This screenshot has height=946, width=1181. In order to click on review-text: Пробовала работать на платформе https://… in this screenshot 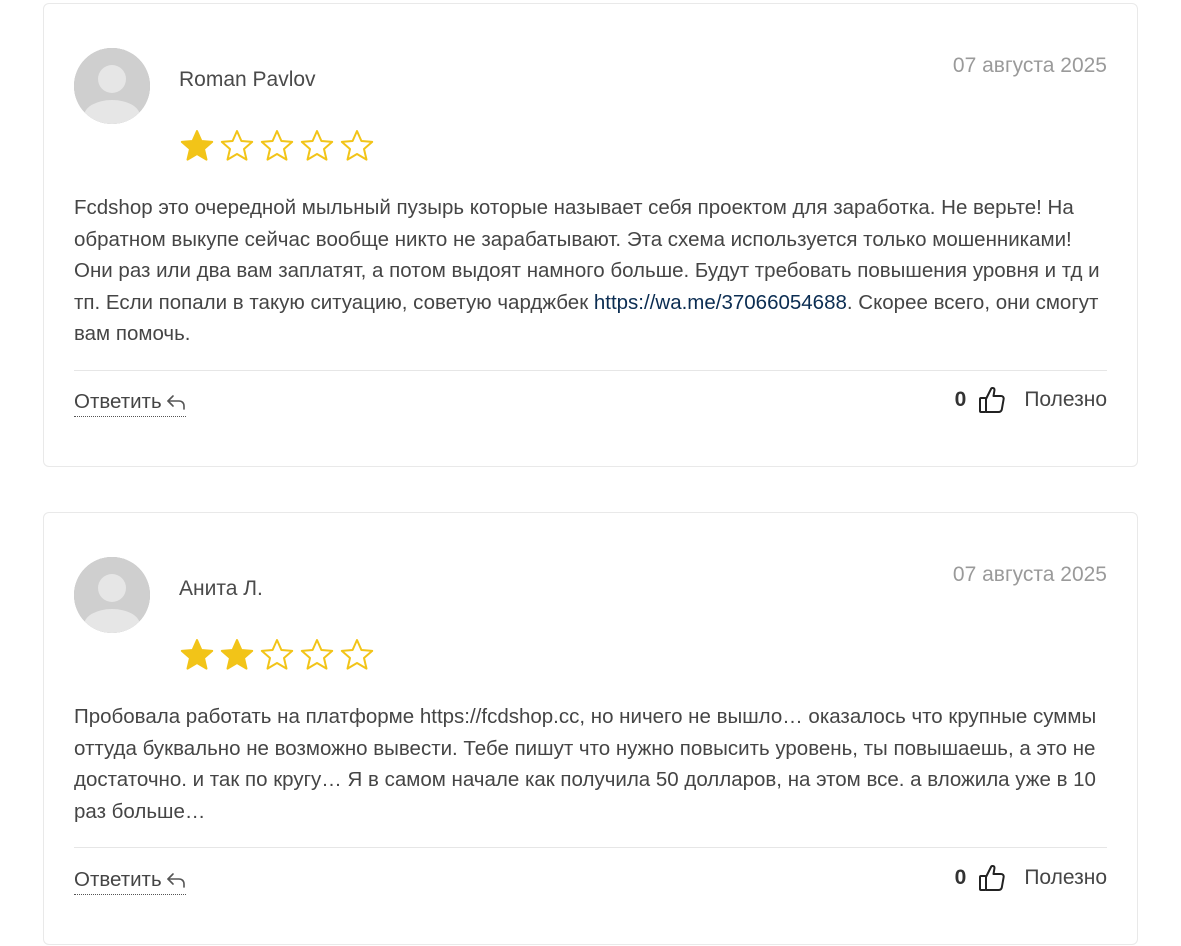, I will do `click(585, 764)`.